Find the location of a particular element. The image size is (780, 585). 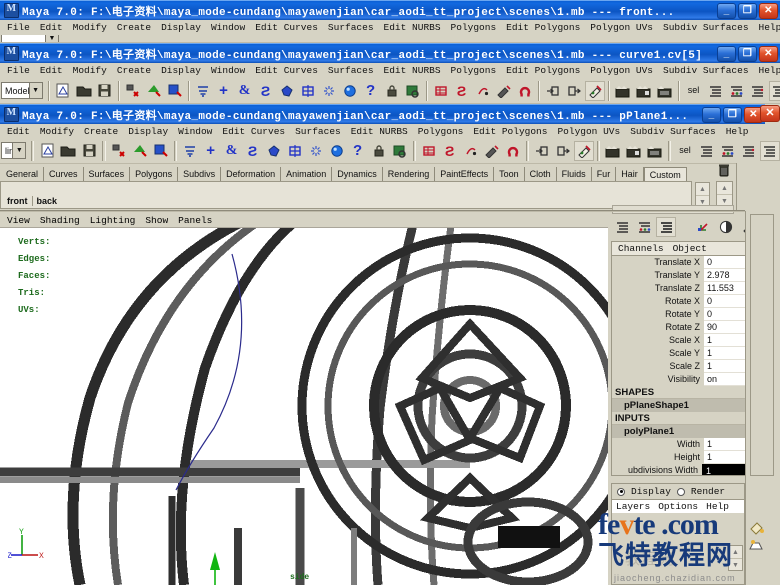

shelf-tab-animation: Animation is located at coordinates (307, 174).